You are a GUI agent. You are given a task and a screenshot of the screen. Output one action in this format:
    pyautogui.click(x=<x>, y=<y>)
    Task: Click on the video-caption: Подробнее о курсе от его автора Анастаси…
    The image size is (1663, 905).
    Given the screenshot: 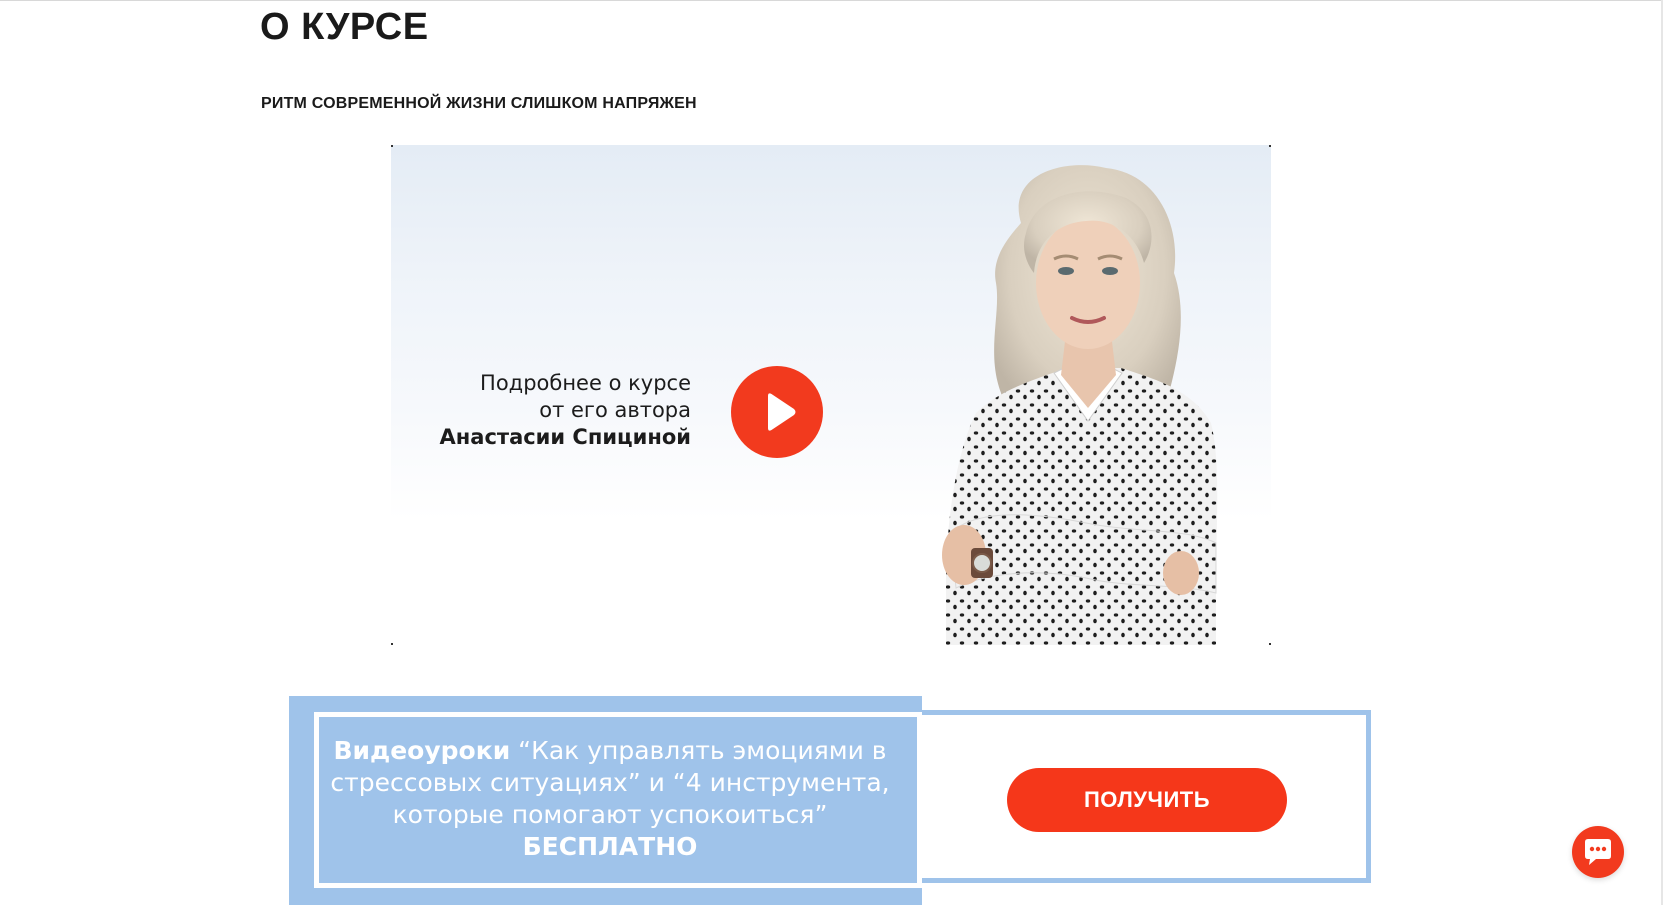 What is the action you would take?
    pyautogui.click(x=541, y=410)
    